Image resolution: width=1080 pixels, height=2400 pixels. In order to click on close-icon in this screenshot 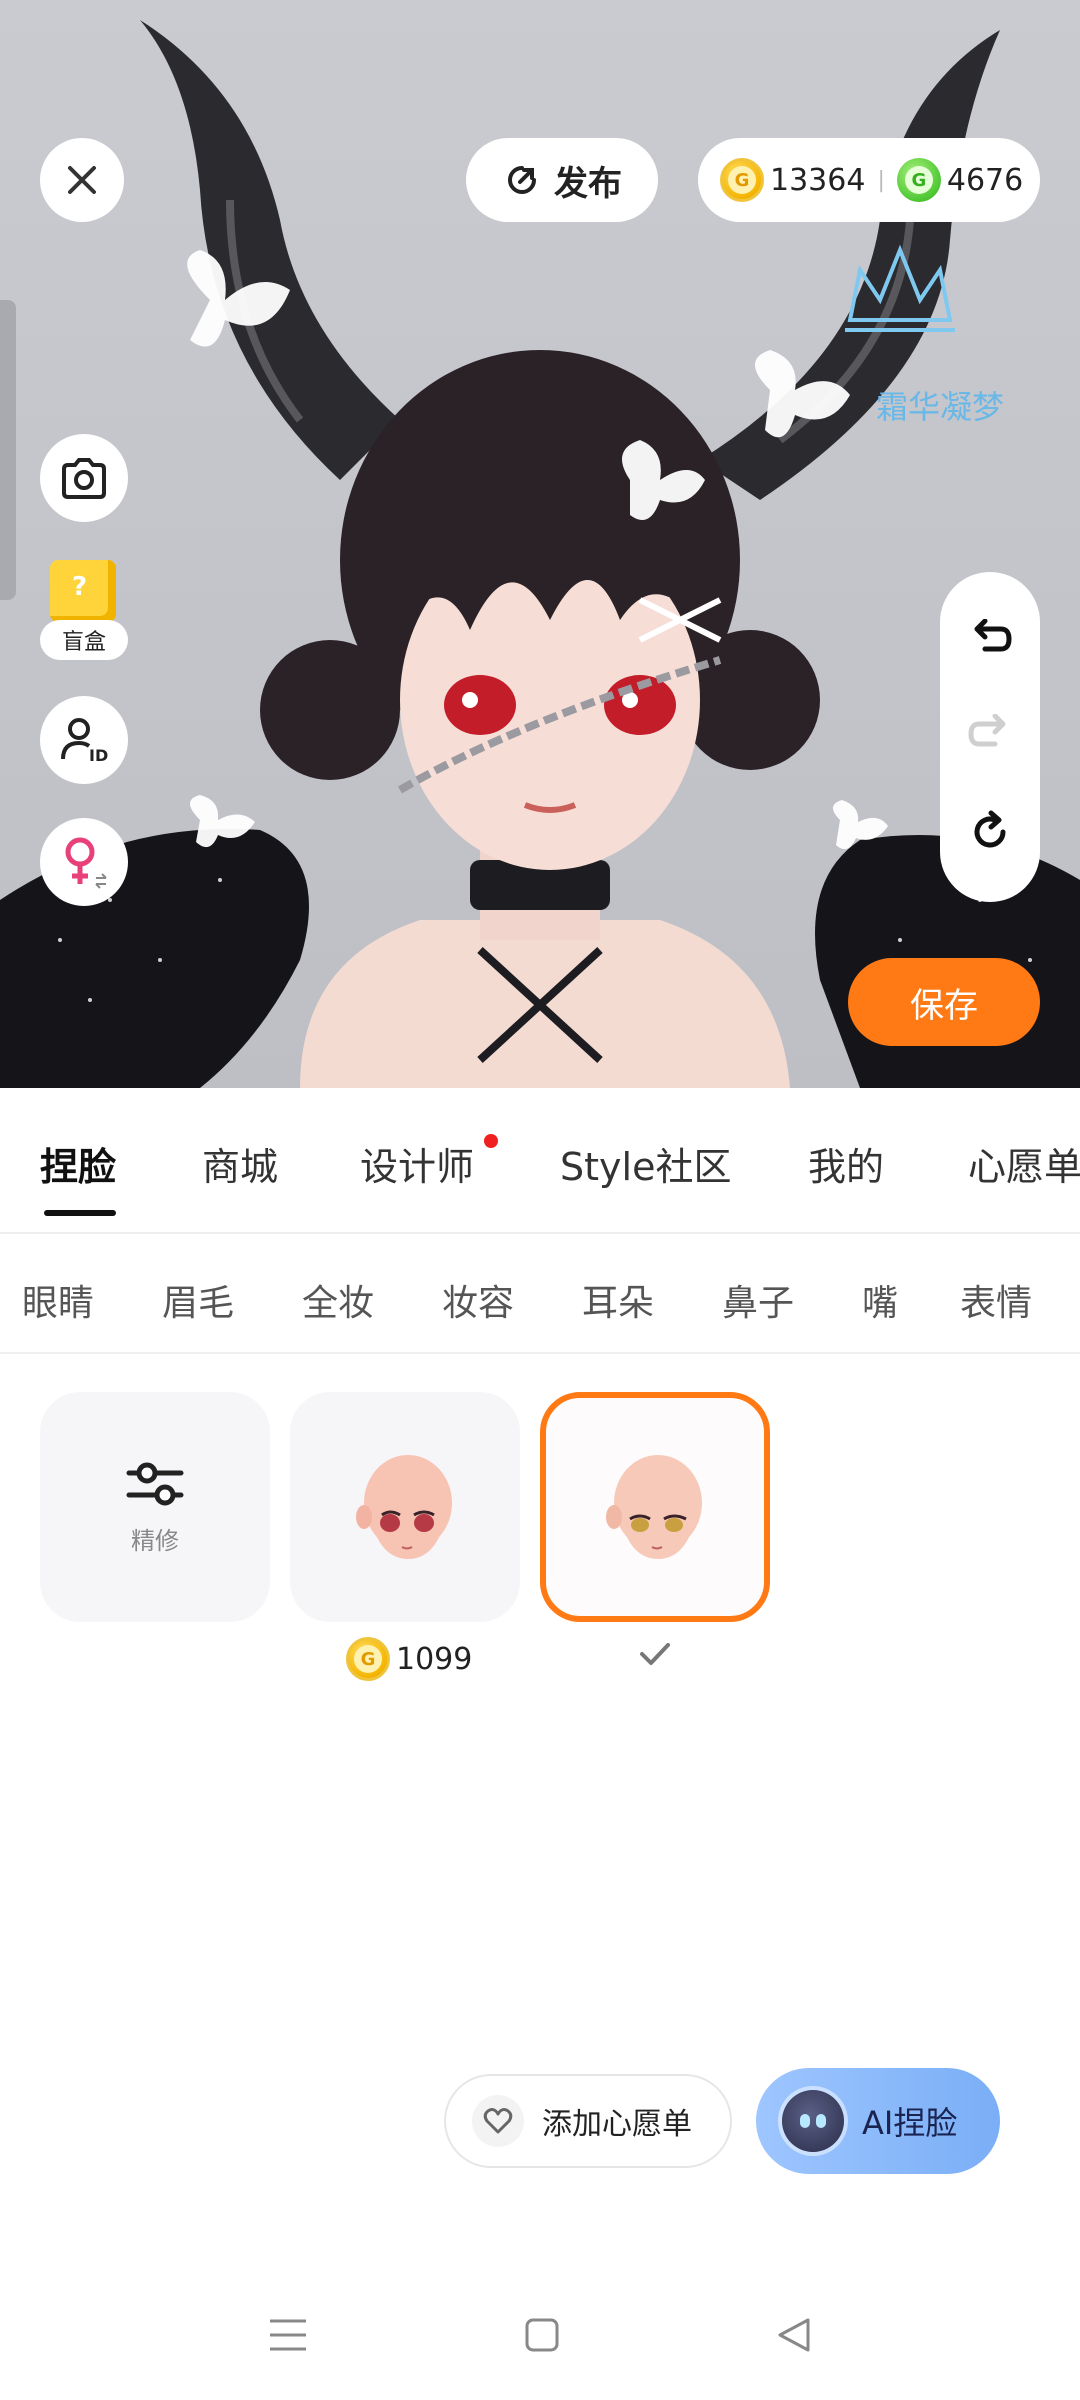, I will do `click(82, 180)`.